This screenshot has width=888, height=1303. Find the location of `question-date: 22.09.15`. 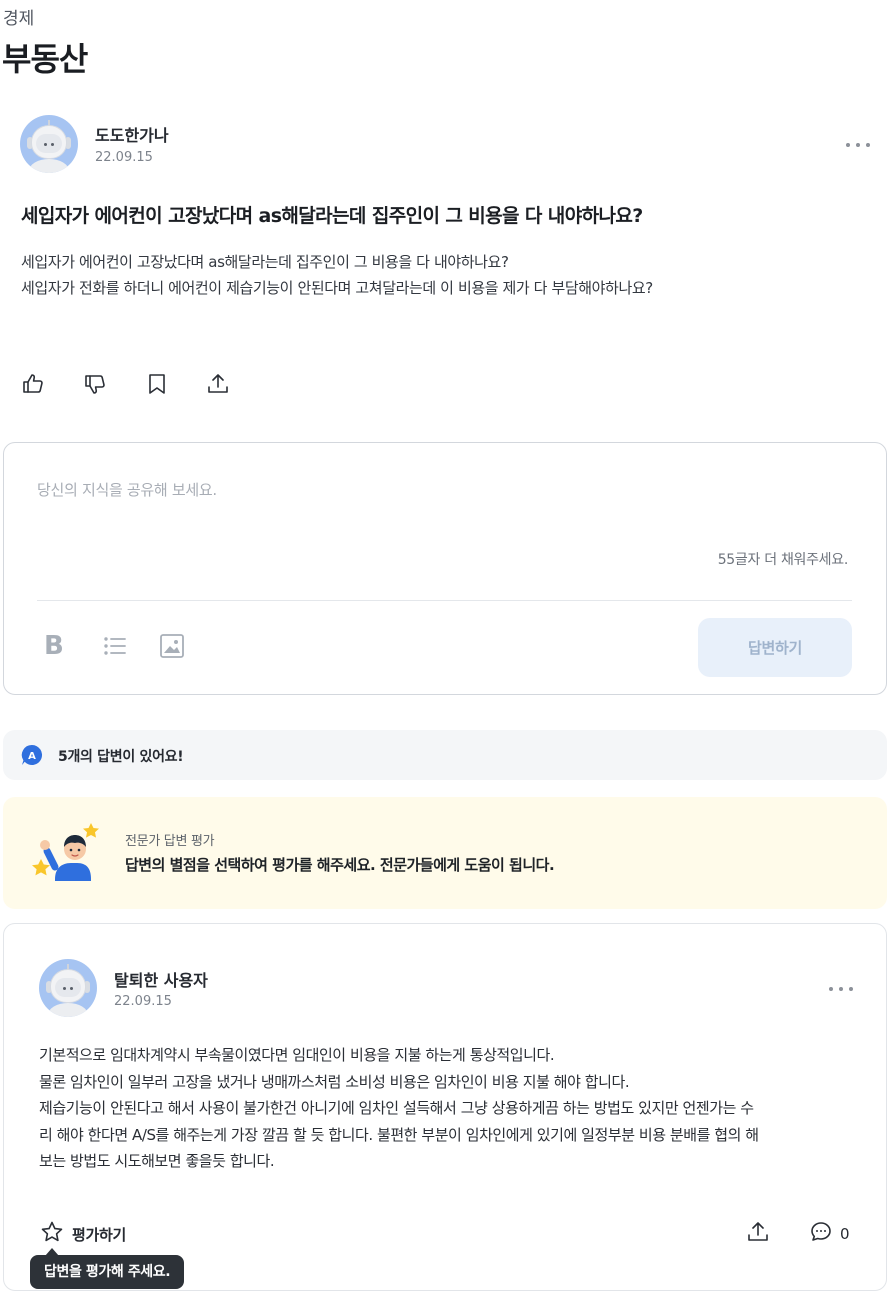

question-date: 22.09.15 is located at coordinates (124, 157).